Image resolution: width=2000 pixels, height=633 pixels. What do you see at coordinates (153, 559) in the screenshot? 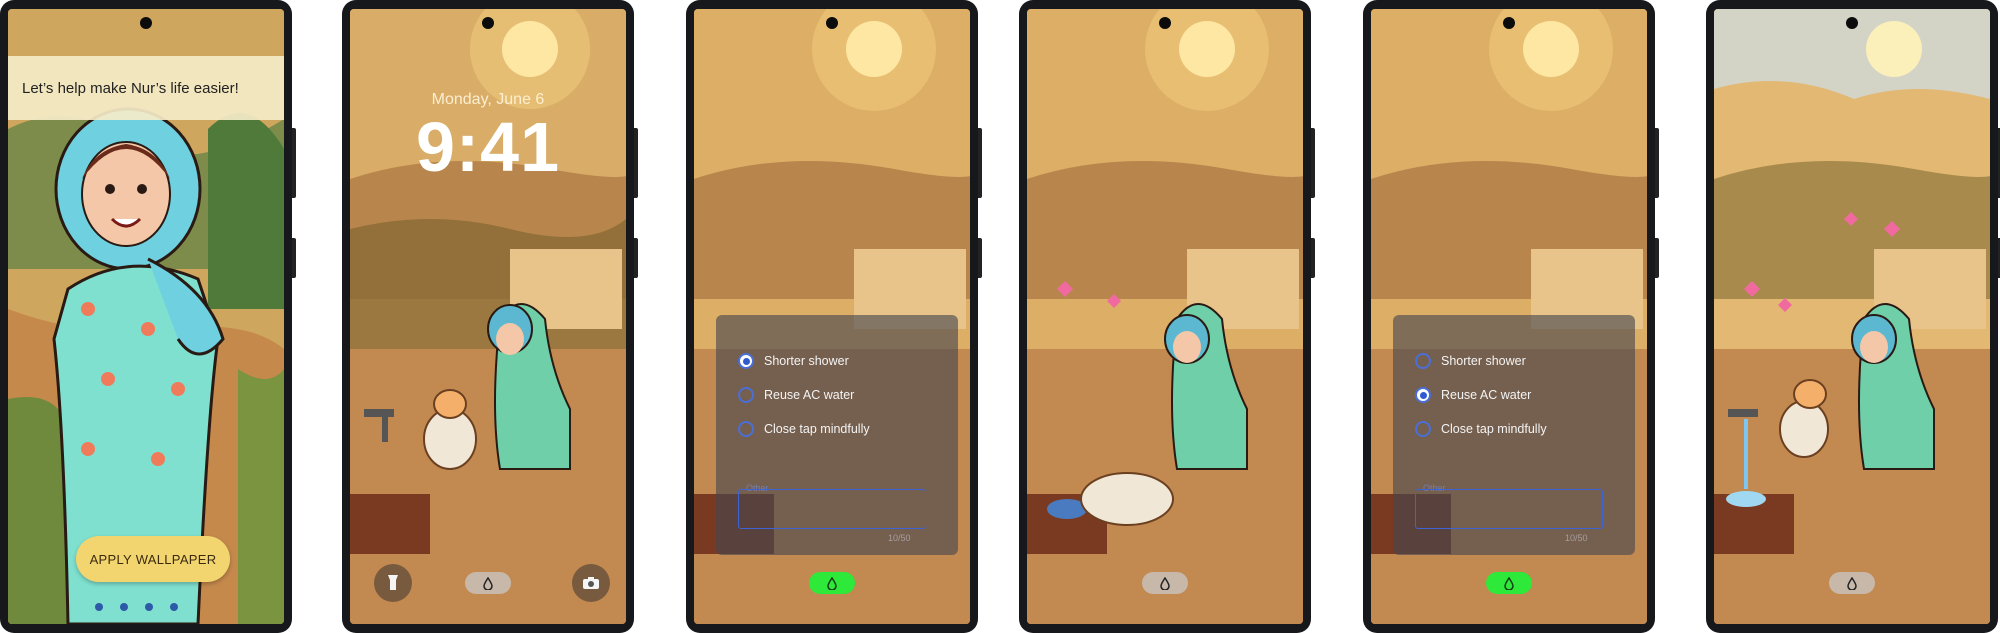
I see `apply-wallpaper-button: APPLY WALLPAPER` at bounding box center [153, 559].